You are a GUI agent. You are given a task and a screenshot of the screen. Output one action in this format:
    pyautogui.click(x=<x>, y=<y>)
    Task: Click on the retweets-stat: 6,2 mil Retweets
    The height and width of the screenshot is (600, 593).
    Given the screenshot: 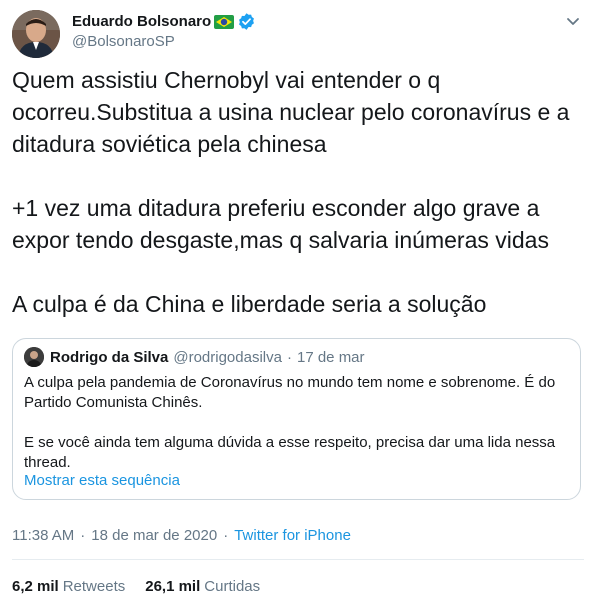 What is the action you would take?
    pyautogui.click(x=68, y=586)
    